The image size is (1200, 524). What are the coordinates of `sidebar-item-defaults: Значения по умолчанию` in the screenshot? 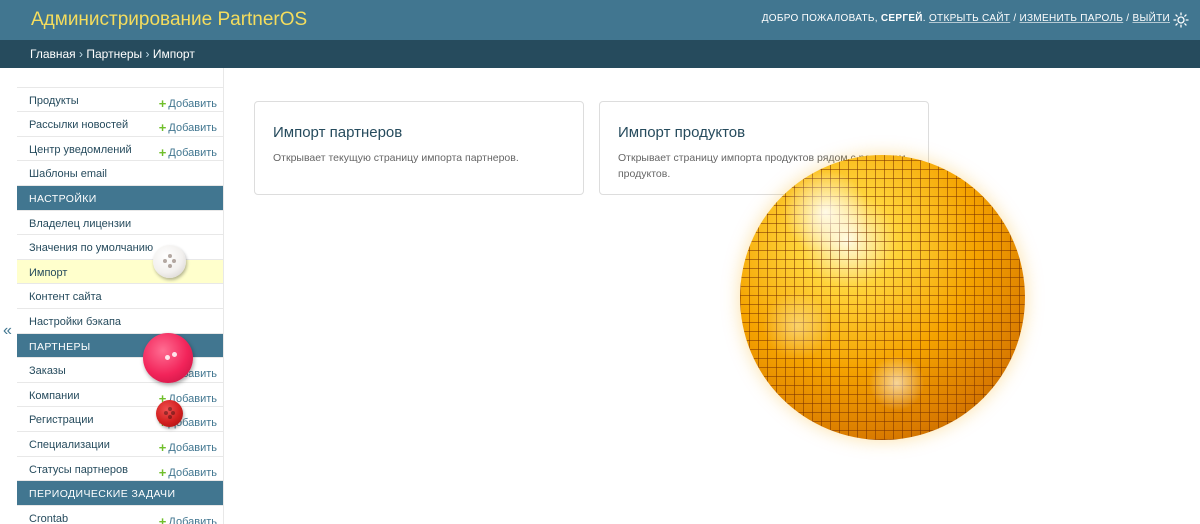 It's located at (120, 247).